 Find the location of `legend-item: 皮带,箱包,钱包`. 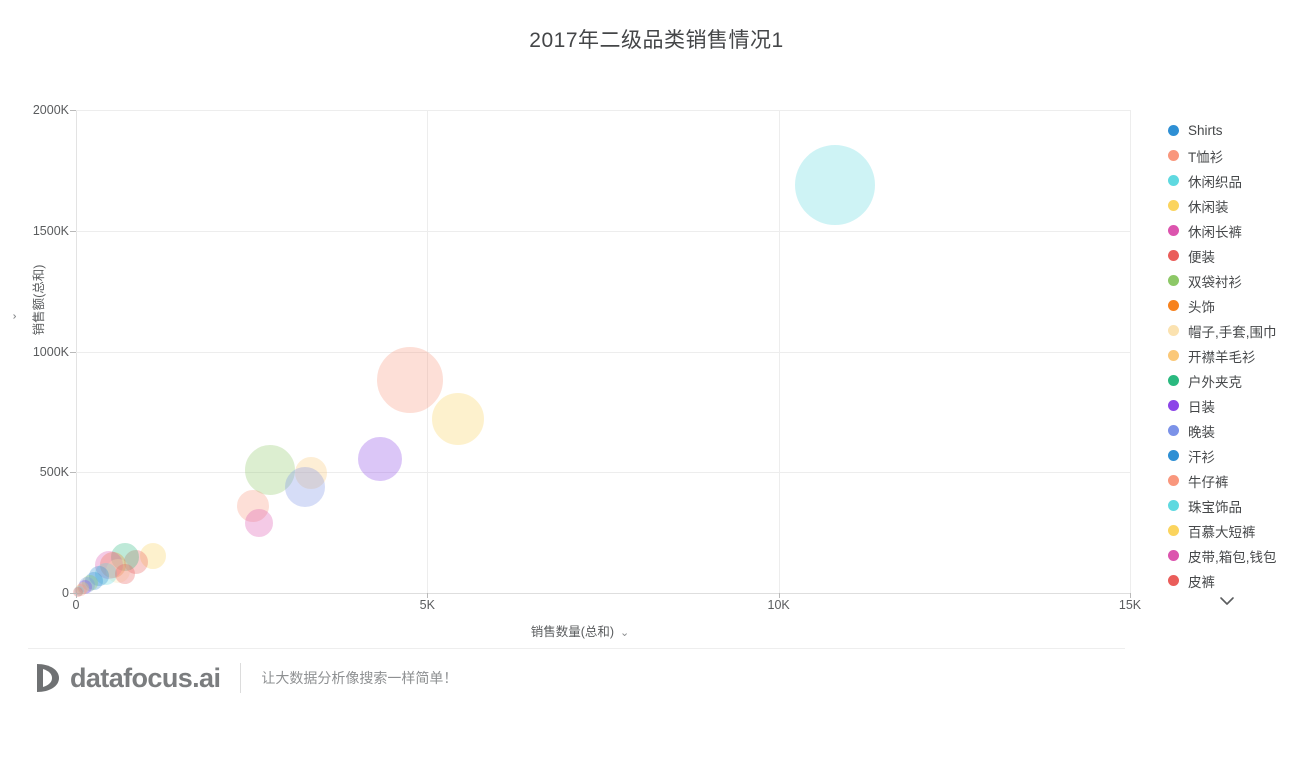

legend-item: 皮带,箱包,钱包 is located at coordinates (1240, 555).